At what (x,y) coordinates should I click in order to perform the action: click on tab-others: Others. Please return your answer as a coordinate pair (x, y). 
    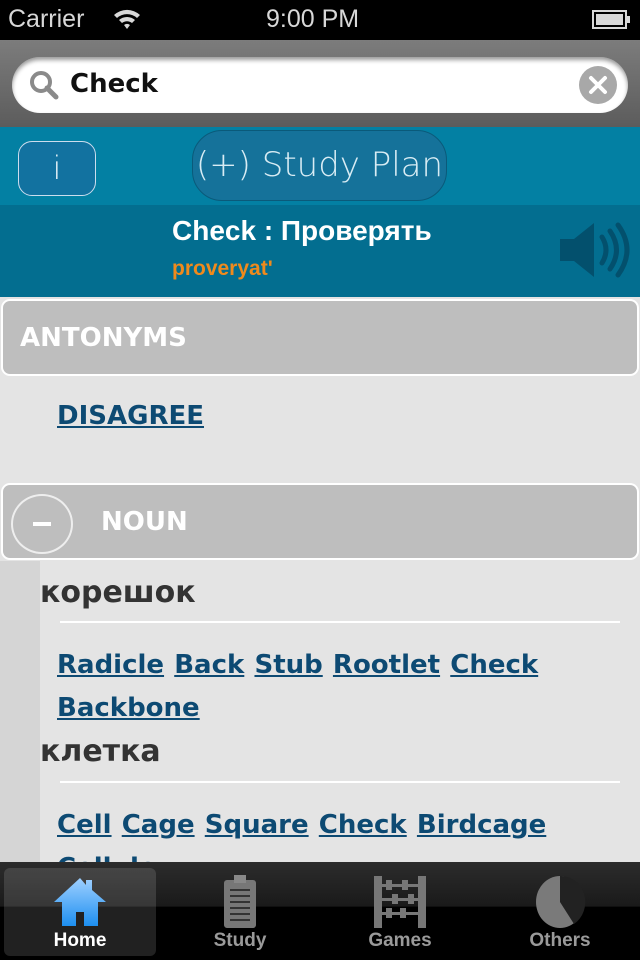
    Looking at the image, I should click on (560, 912).